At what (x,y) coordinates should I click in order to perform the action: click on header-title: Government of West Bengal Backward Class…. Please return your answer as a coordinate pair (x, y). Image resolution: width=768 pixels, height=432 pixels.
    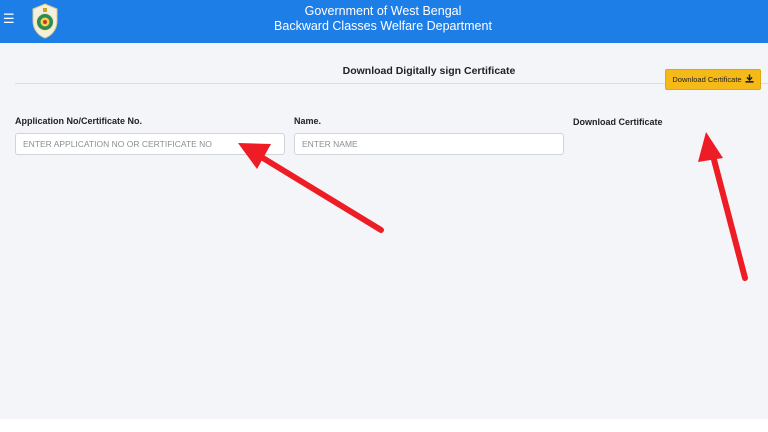
    Looking at the image, I should click on (383, 19).